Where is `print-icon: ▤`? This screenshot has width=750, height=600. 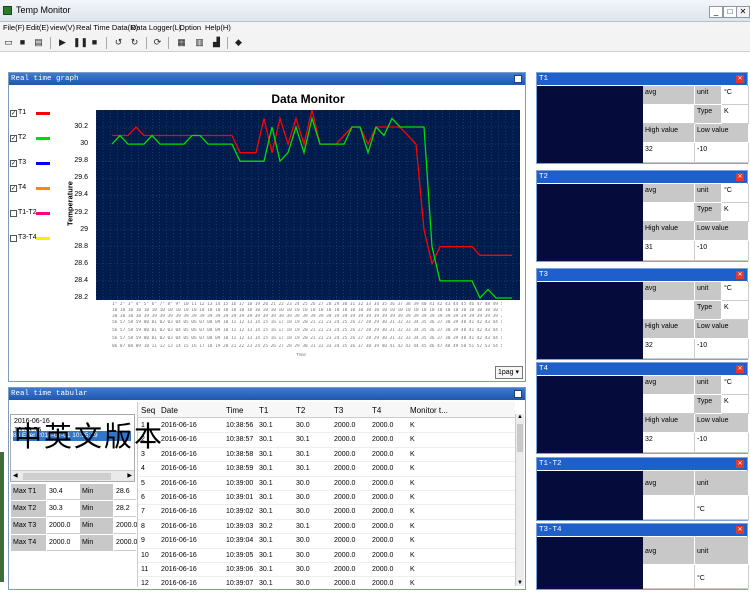 print-icon: ▤ is located at coordinates (38, 42).